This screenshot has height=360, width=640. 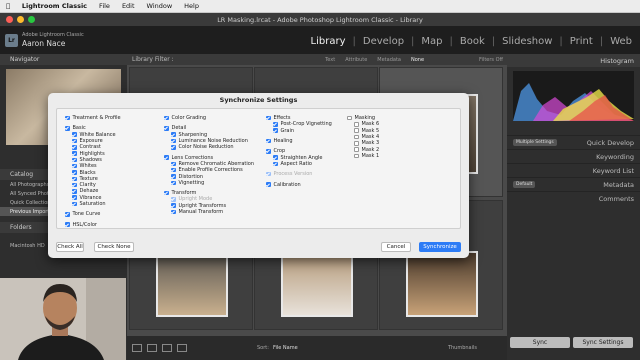 What do you see at coordinates (182, 348) in the screenshot?
I see `survey-view-icon` at bounding box center [182, 348].